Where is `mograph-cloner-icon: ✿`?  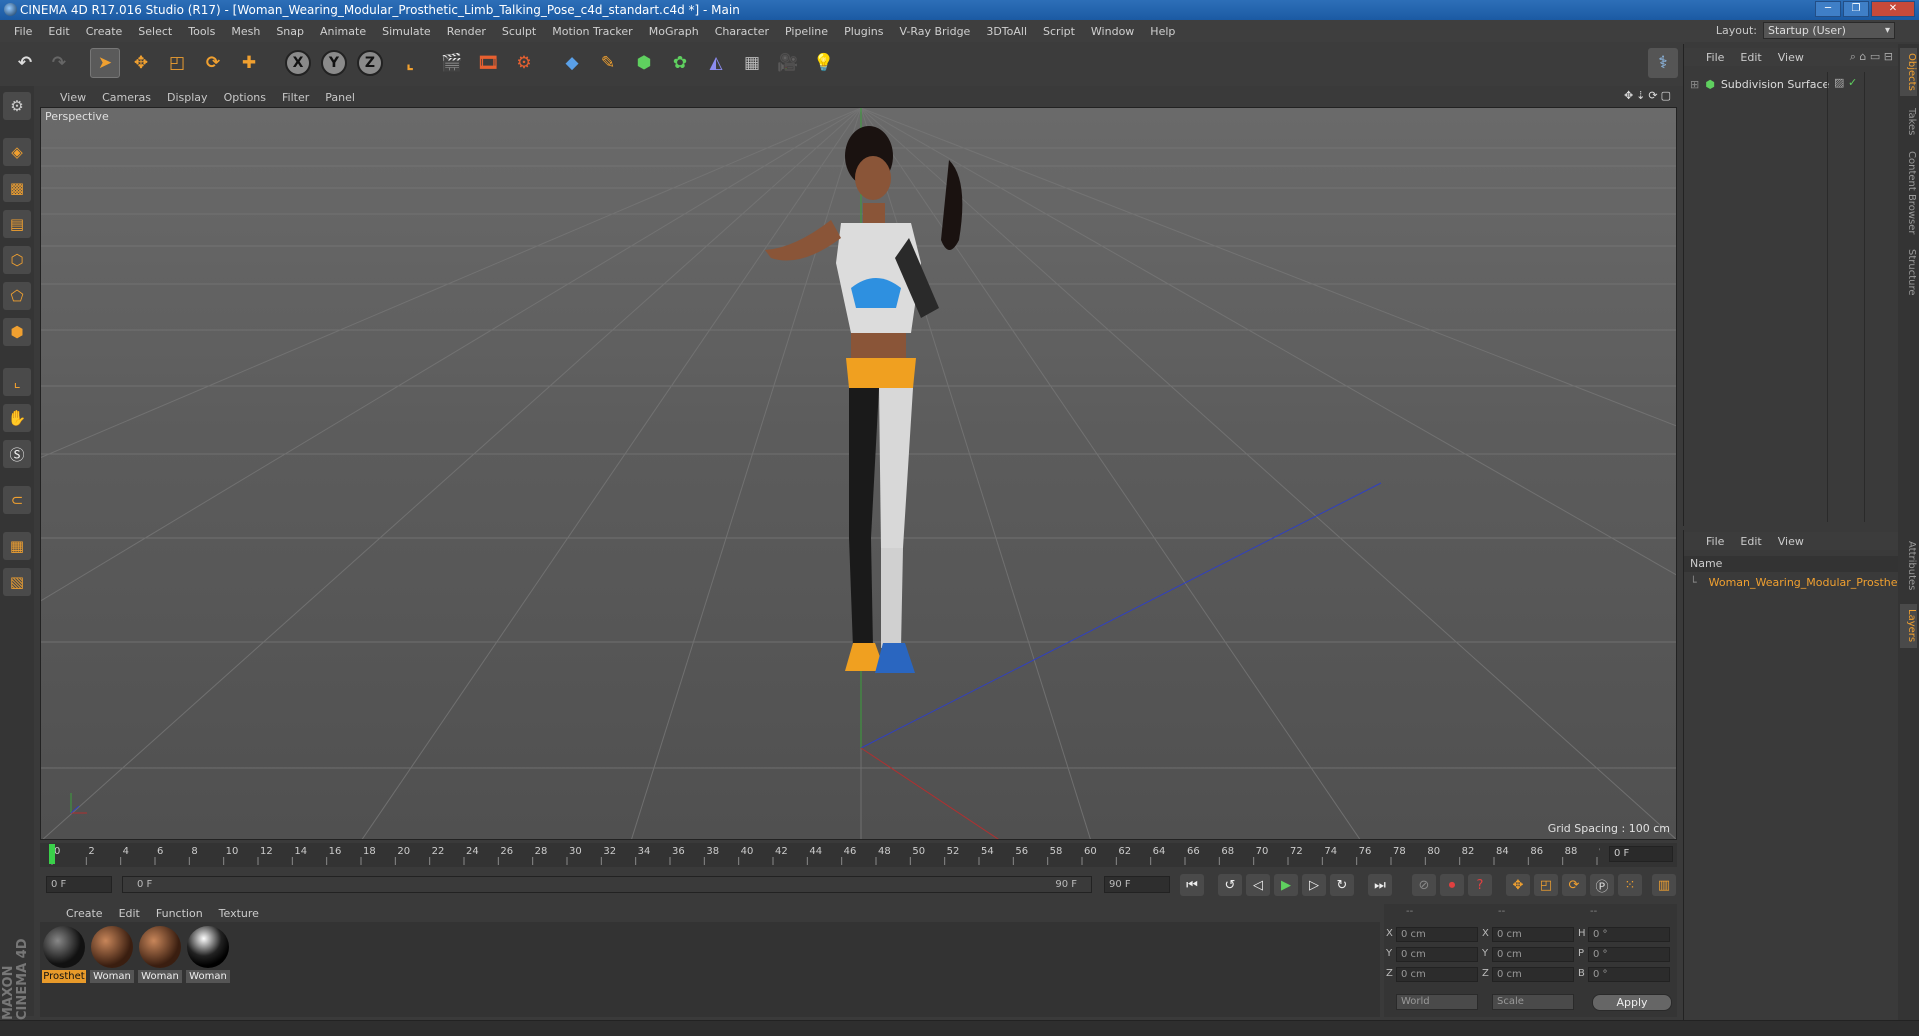
mograph-cloner-icon: ✿ is located at coordinates (680, 63).